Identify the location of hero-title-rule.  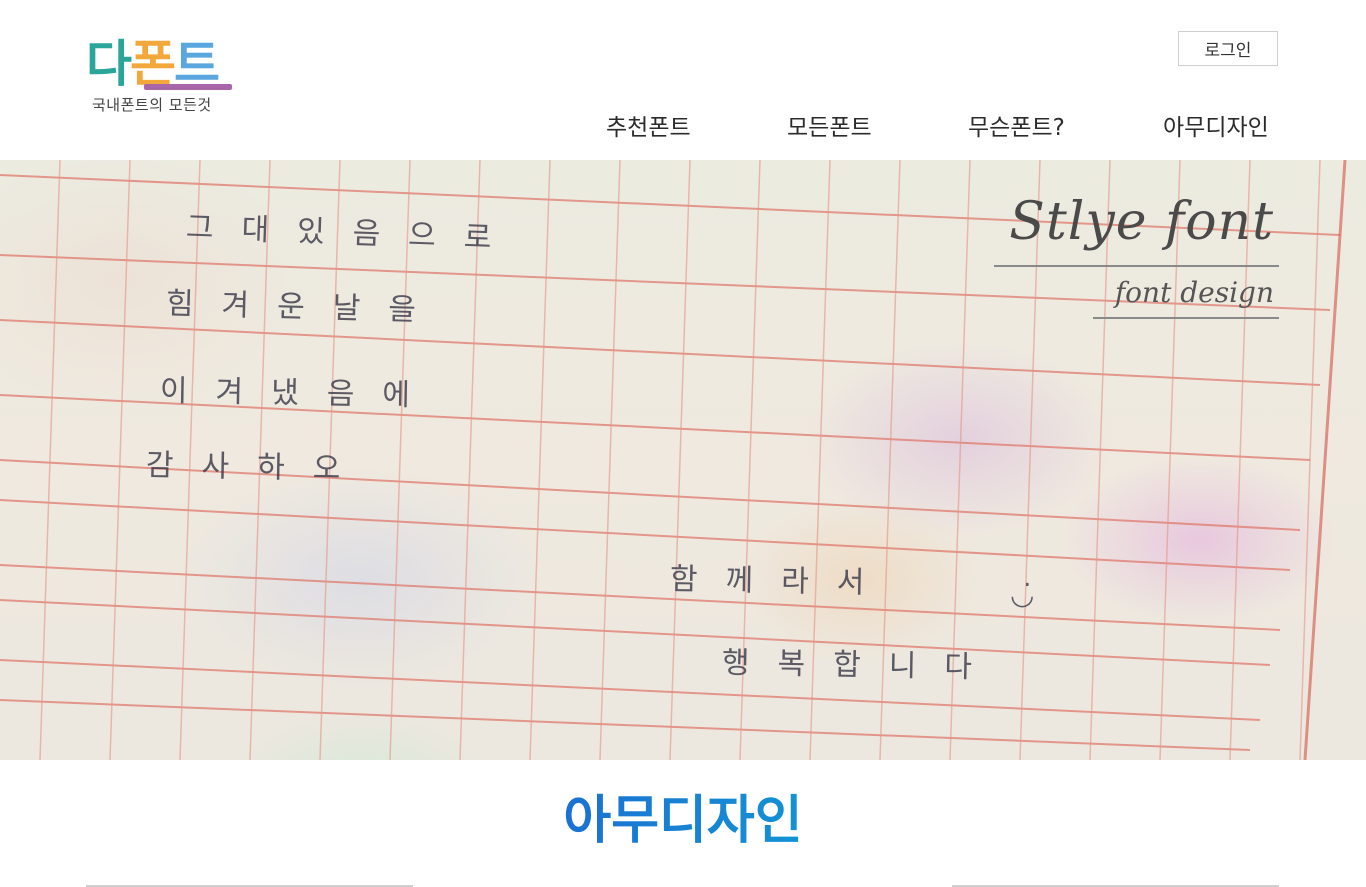
(1136, 266).